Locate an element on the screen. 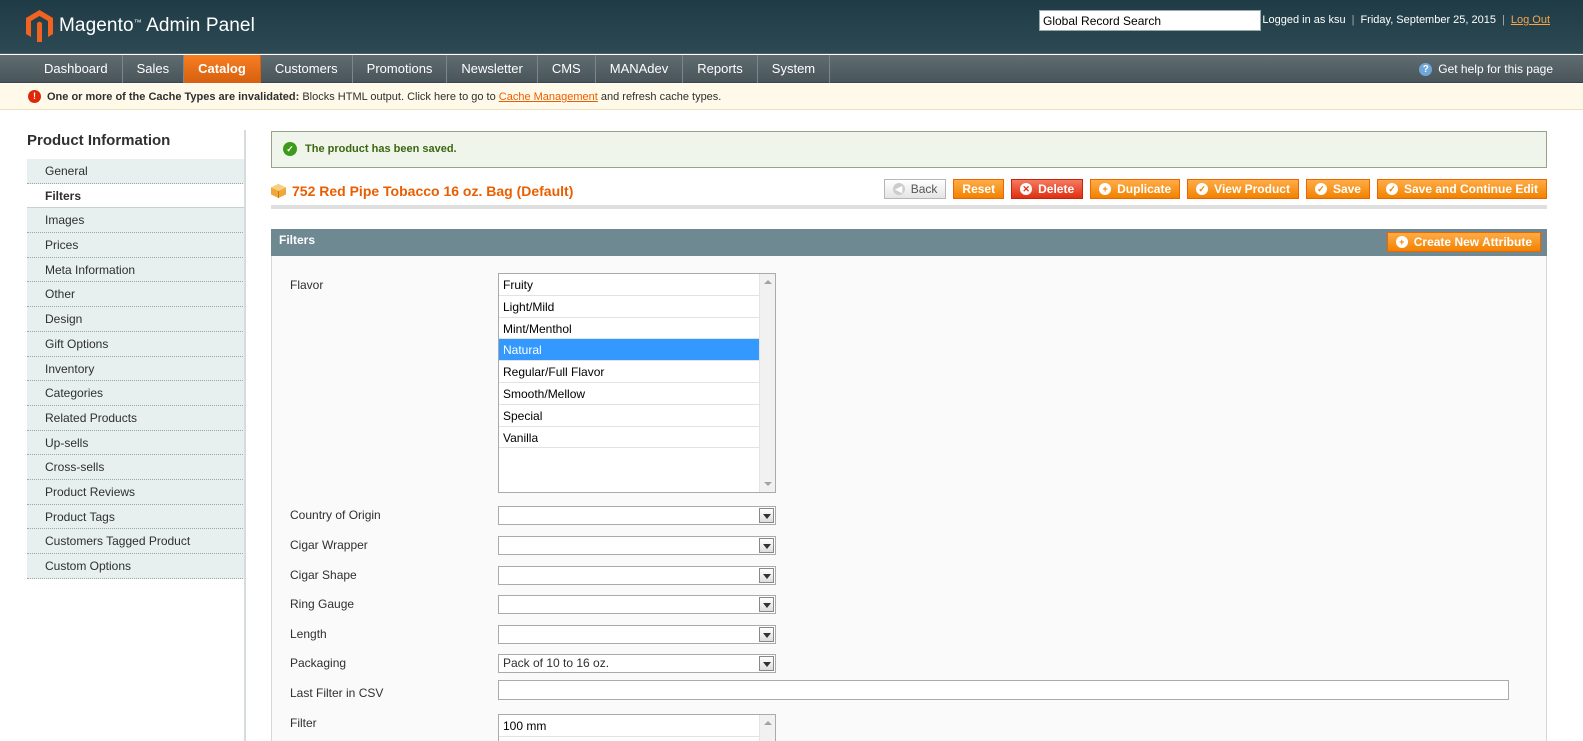 Image resolution: width=1583 pixels, height=741 pixels. nav-catalog: Catalog is located at coordinates (222, 69).